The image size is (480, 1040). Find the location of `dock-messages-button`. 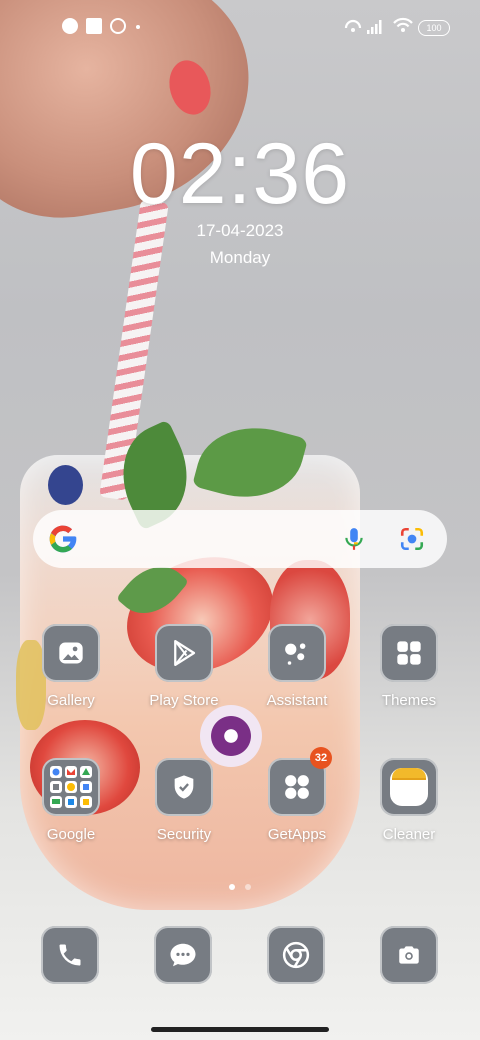

dock-messages-button is located at coordinates (183, 955).